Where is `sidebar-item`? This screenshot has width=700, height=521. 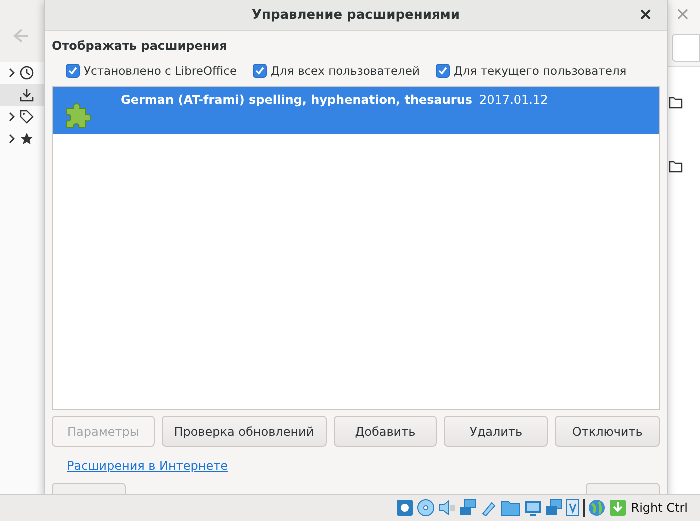
sidebar-item is located at coordinates (22, 95).